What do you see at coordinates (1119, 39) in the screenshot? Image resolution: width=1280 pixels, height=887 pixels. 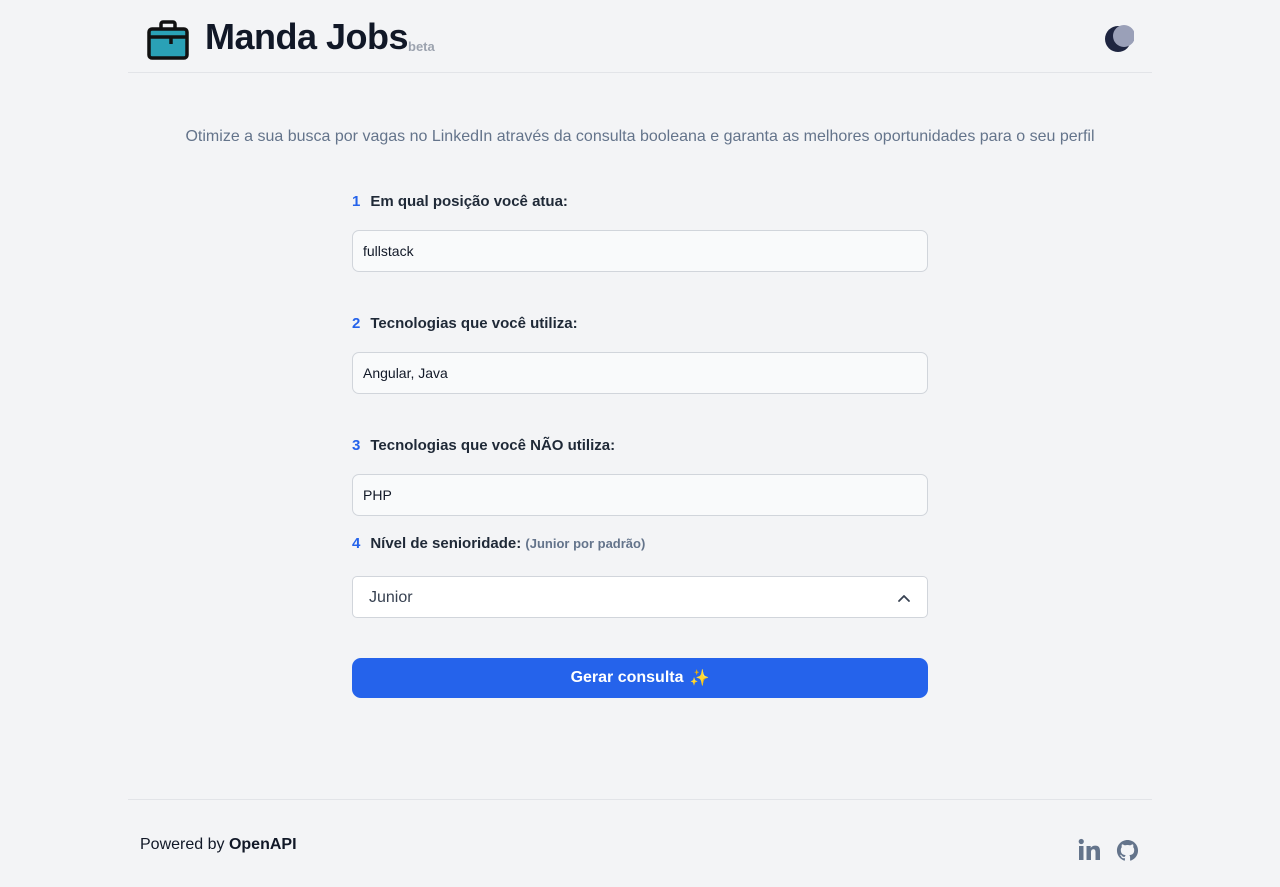 I see `moon-icon` at bounding box center [1119, 39].